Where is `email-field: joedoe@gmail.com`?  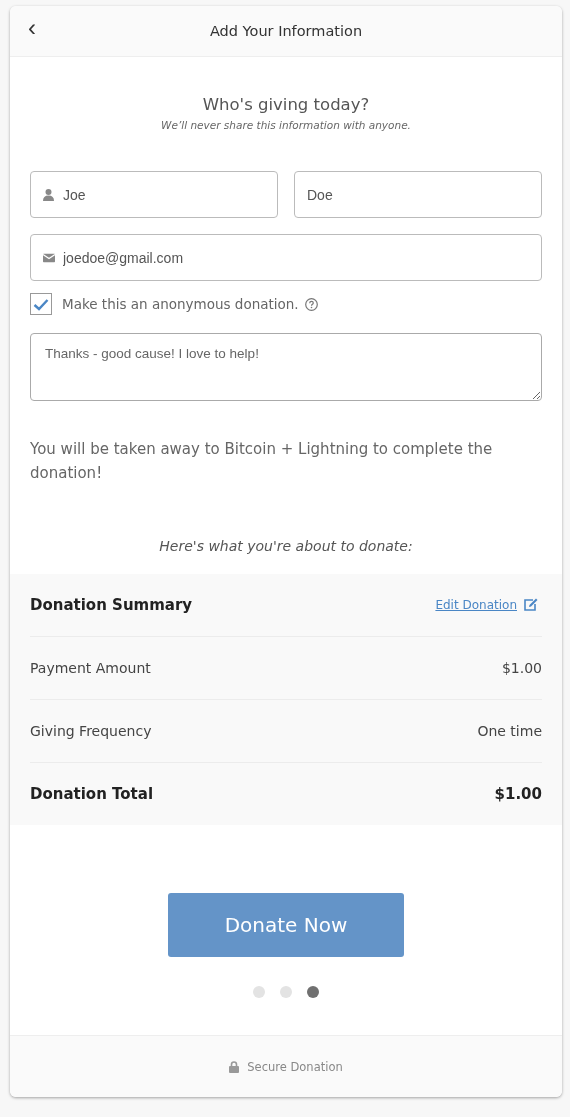 email-field: joedoe@gmail.com is located at coordinates (286, 257).